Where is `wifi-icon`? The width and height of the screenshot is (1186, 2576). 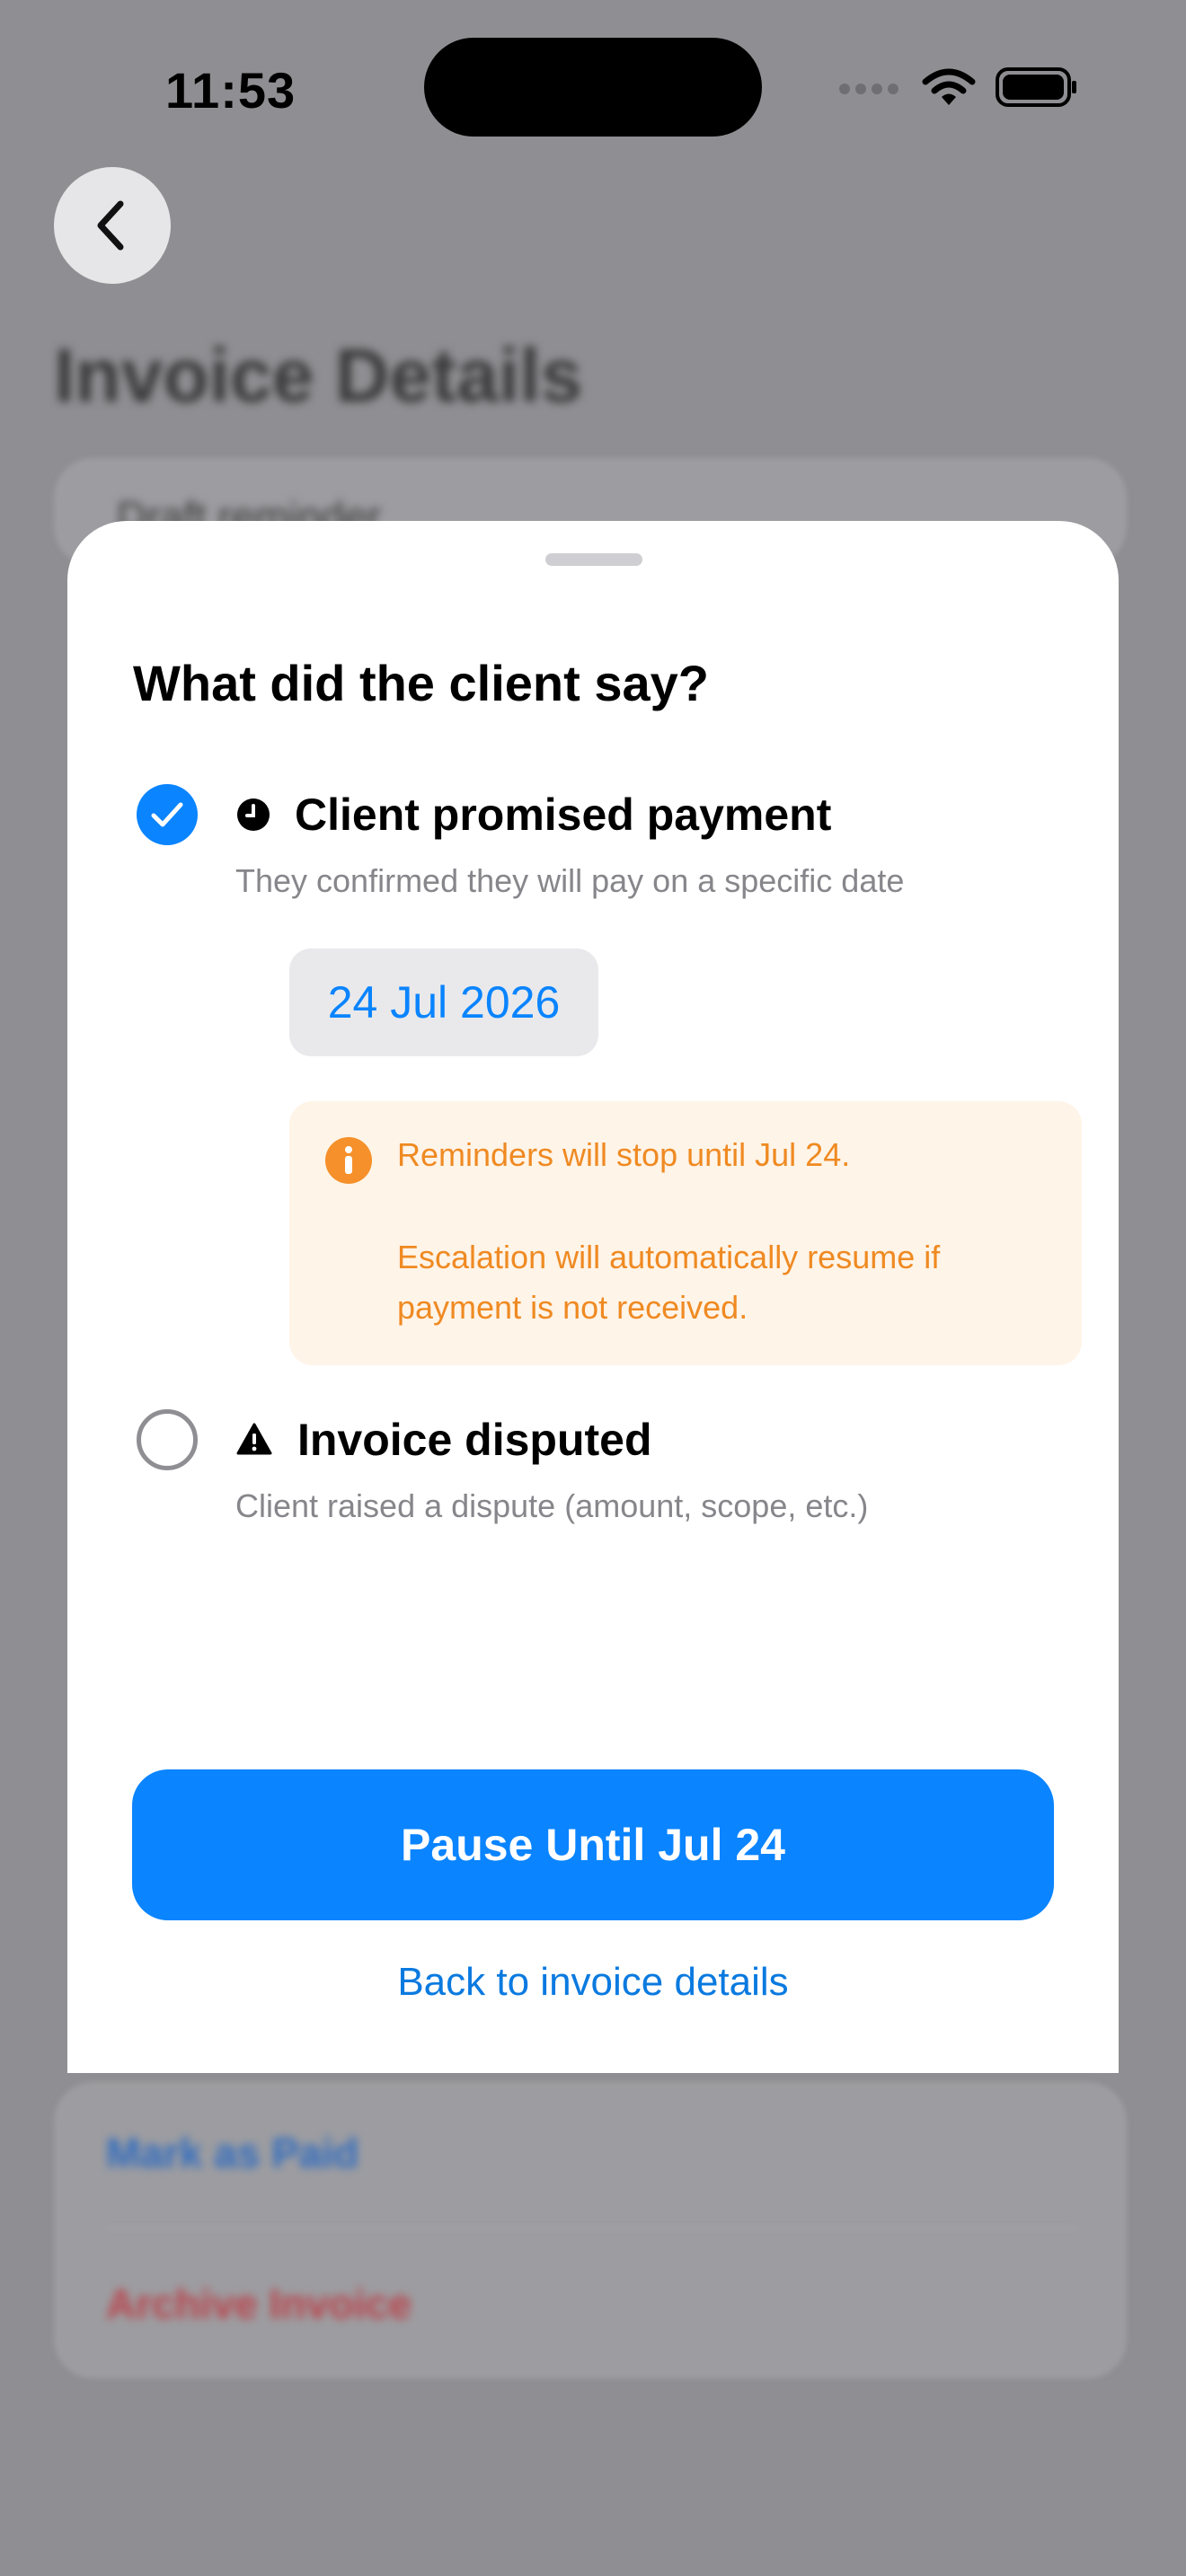
wifi-icon is located at coordinates (949, 86).